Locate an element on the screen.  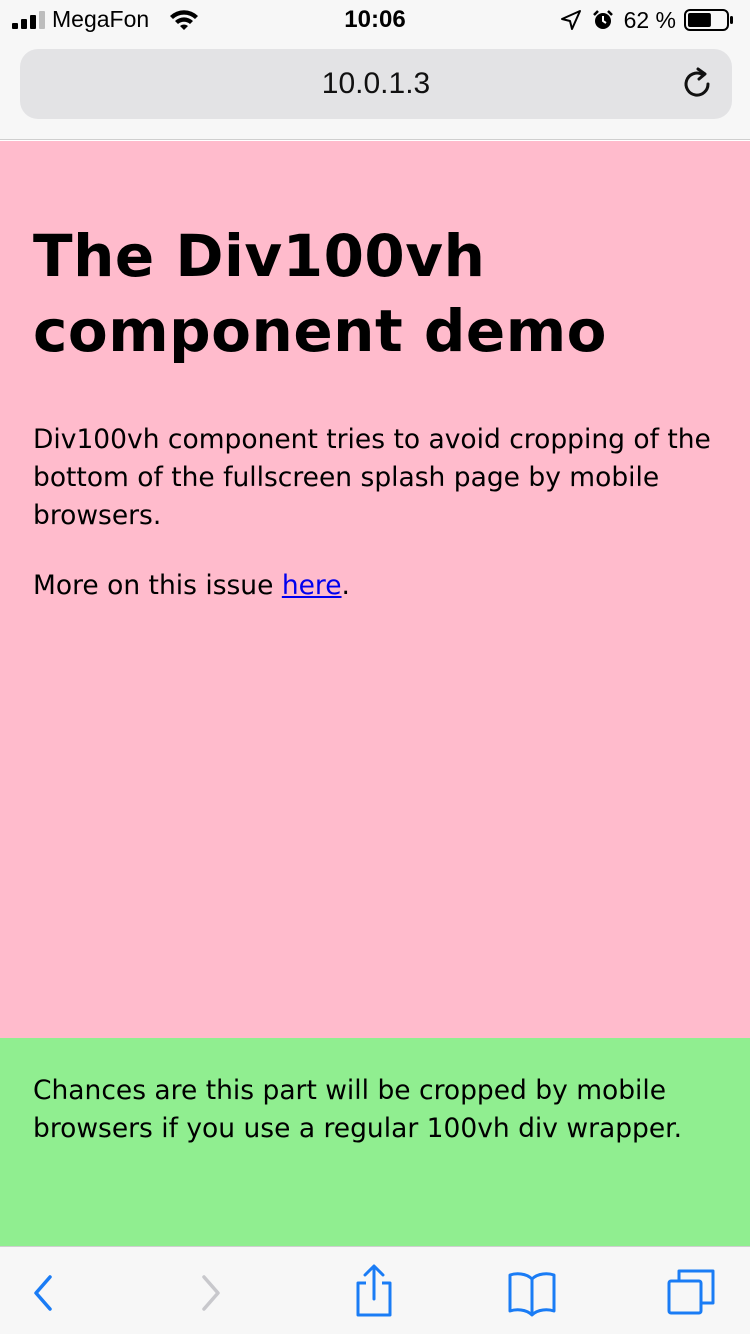
tabs-icon is located at coordinates (691, 1293).